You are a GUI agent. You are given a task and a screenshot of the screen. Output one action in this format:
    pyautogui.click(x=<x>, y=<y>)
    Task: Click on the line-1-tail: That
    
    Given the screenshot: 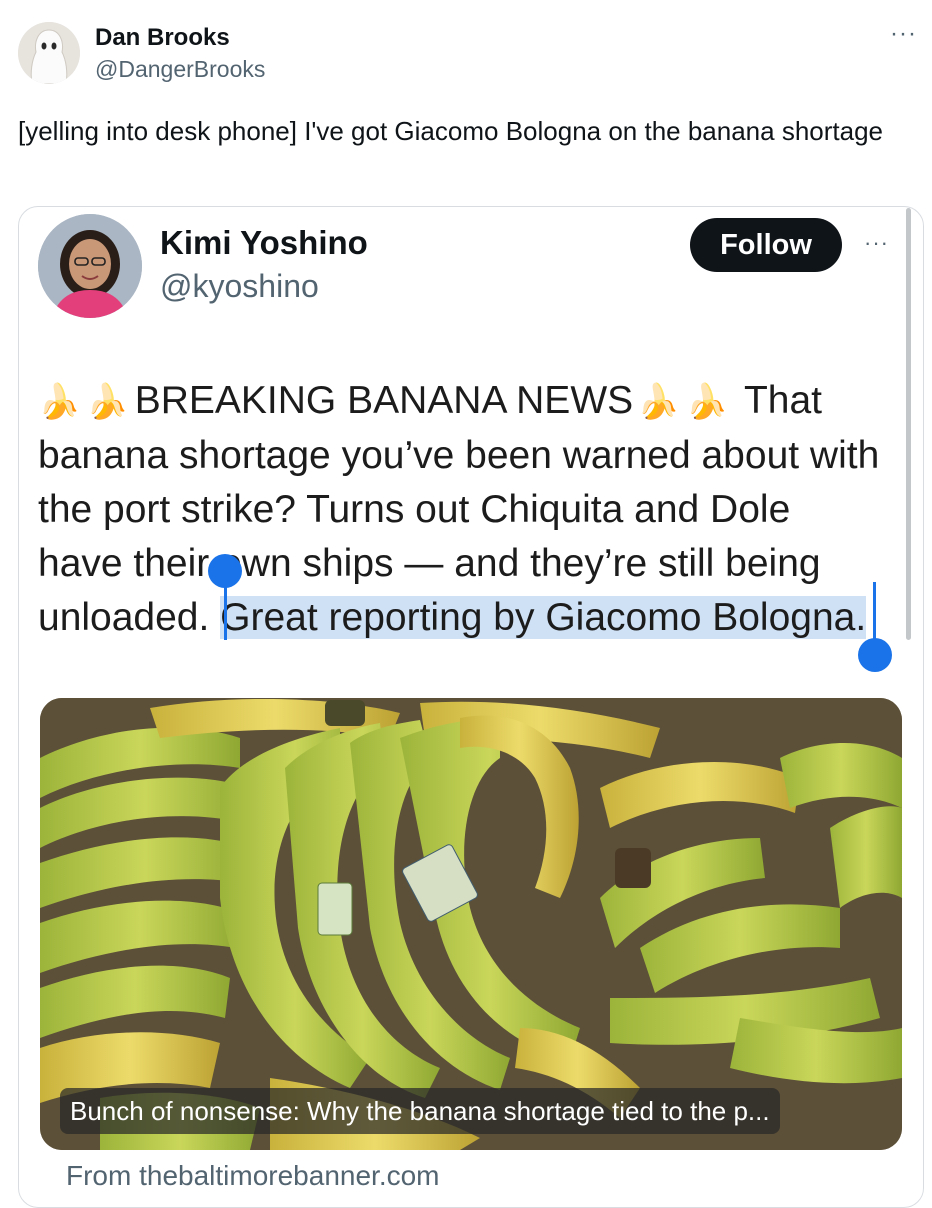 What is the action you would take?
    pyautogui.click(x=783, y=400)
    